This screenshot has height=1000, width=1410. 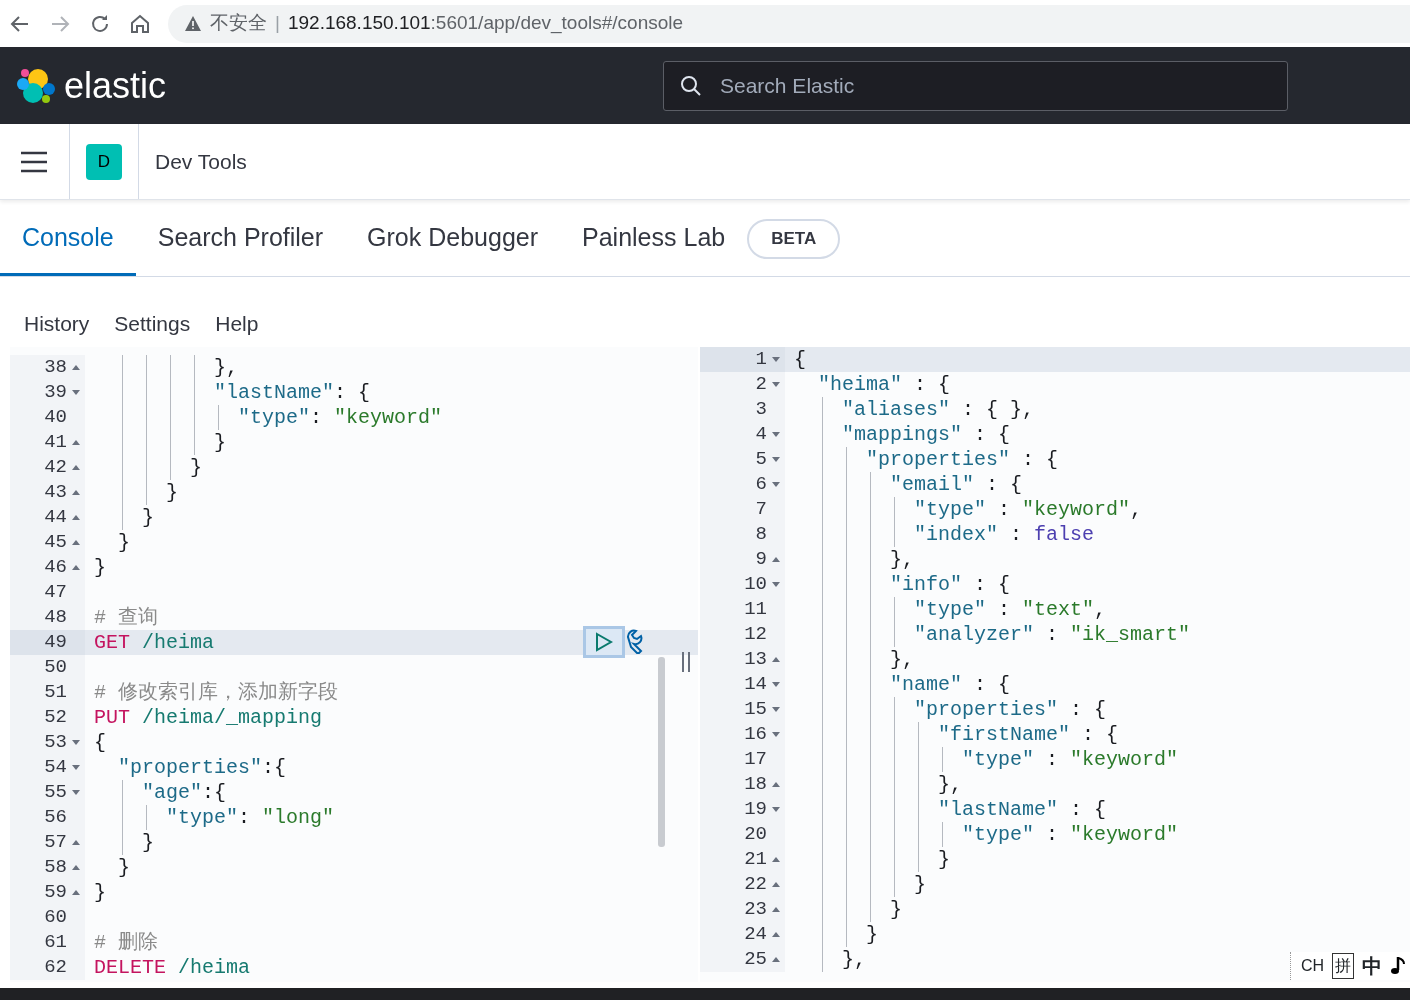 I want to click on run-button, so click(x=604, y=642).